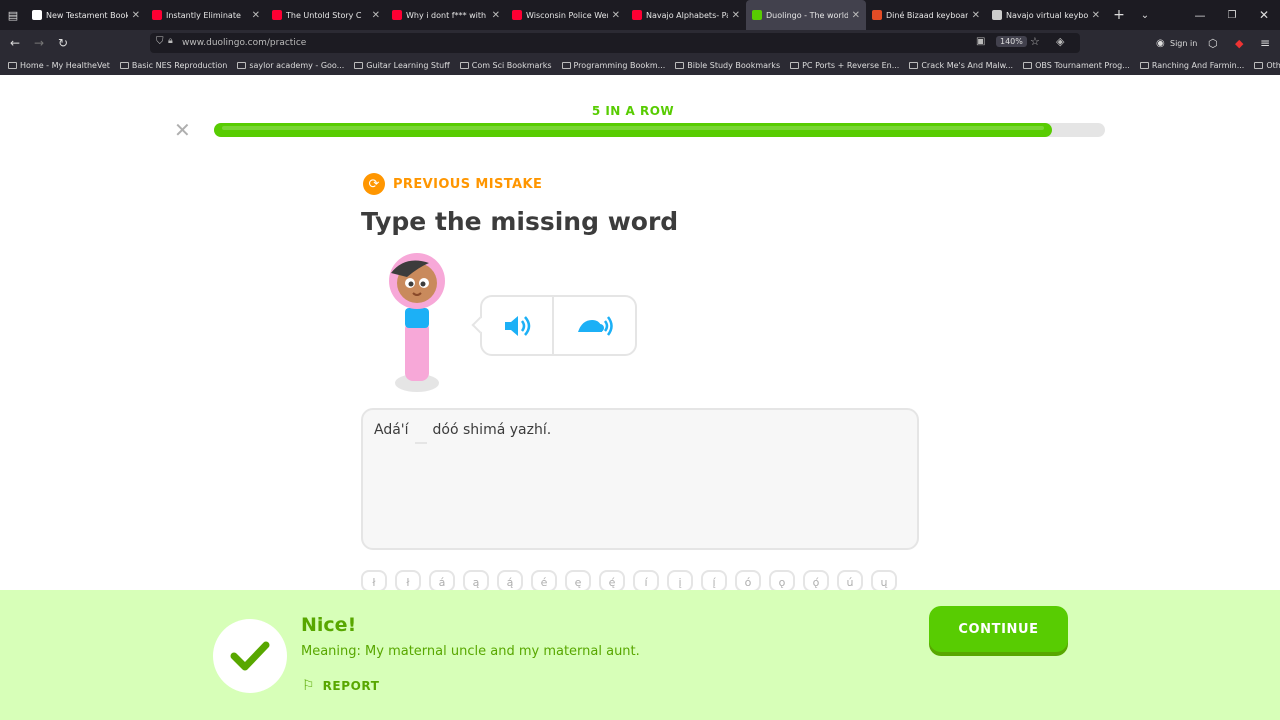 The width and height of the screenshot is (1280, 720). Describe the element at coordinates (686, 15) in the screenshot. I see `tab-item: Navajo Alphabets- Pari ✕` at that location.